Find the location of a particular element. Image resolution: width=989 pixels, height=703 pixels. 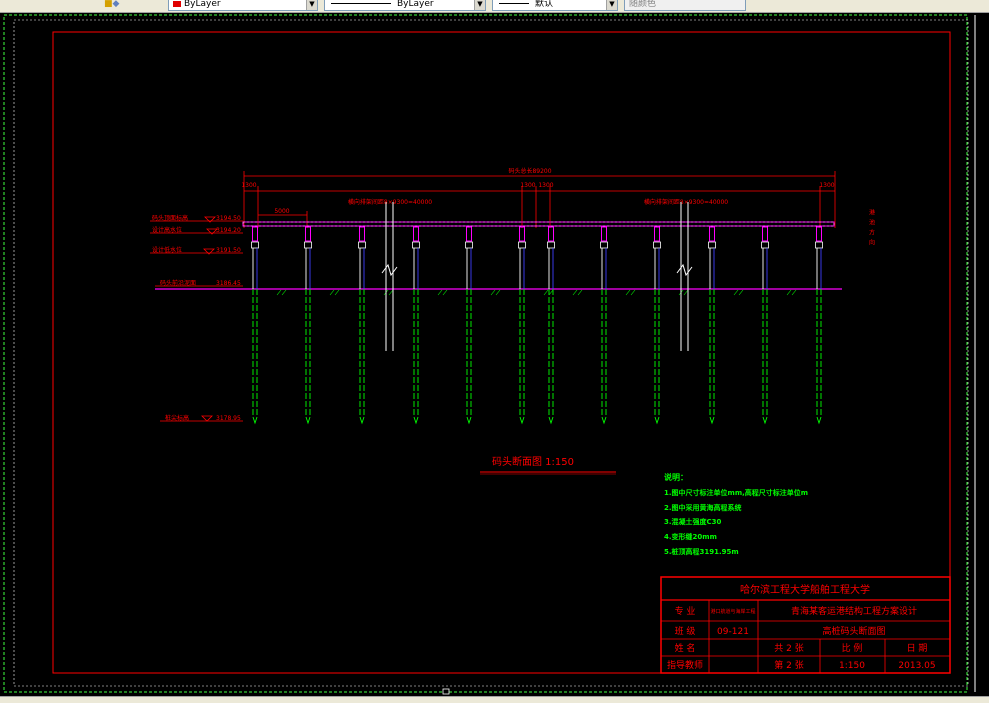

deck-slab is located at coordinates (538, 224).